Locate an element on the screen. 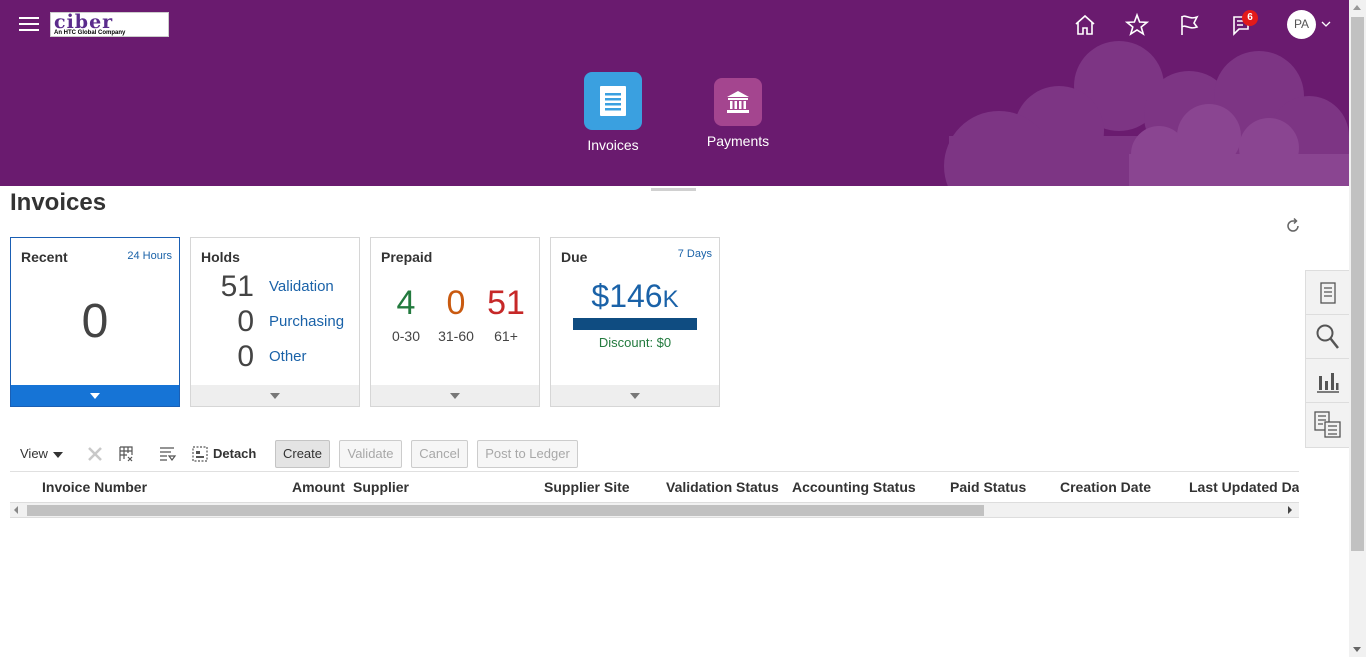 Image resolution: width=1366 pixels, height=657 pixels. side-search-button is located at coordinates (1328, 337).